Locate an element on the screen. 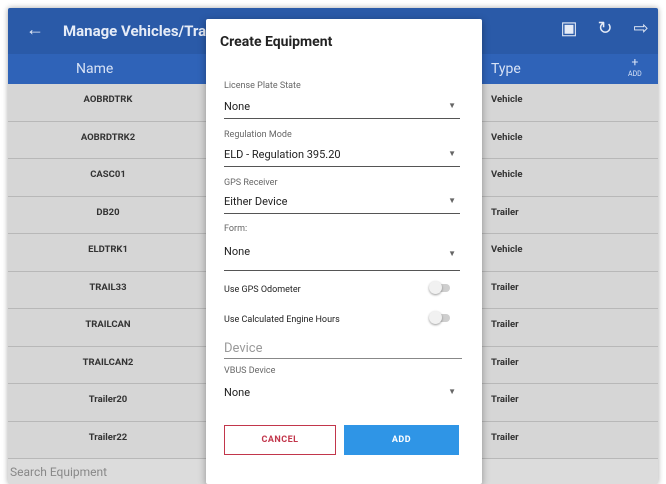 This screenshot has width=666, height=484. column-header-name: Name is located at coordinates (95, 69).